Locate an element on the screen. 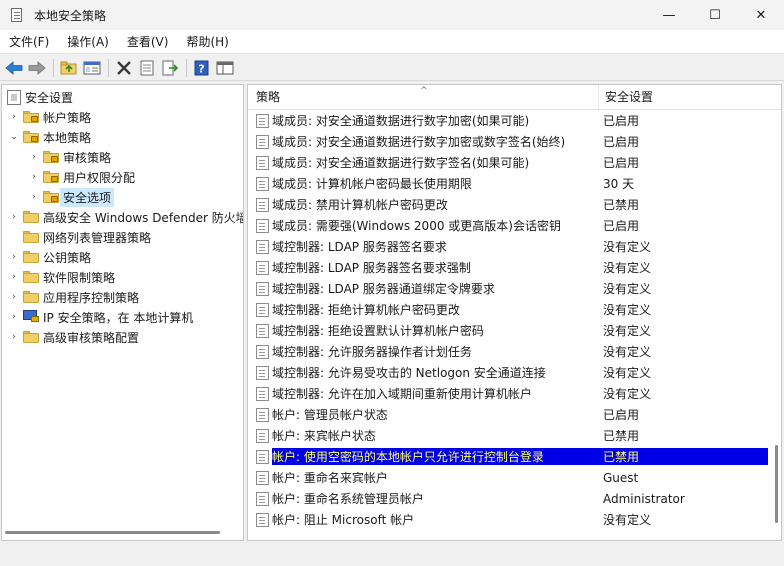  tree-item-label: 安全选项 is located at coordinates (87, 197).